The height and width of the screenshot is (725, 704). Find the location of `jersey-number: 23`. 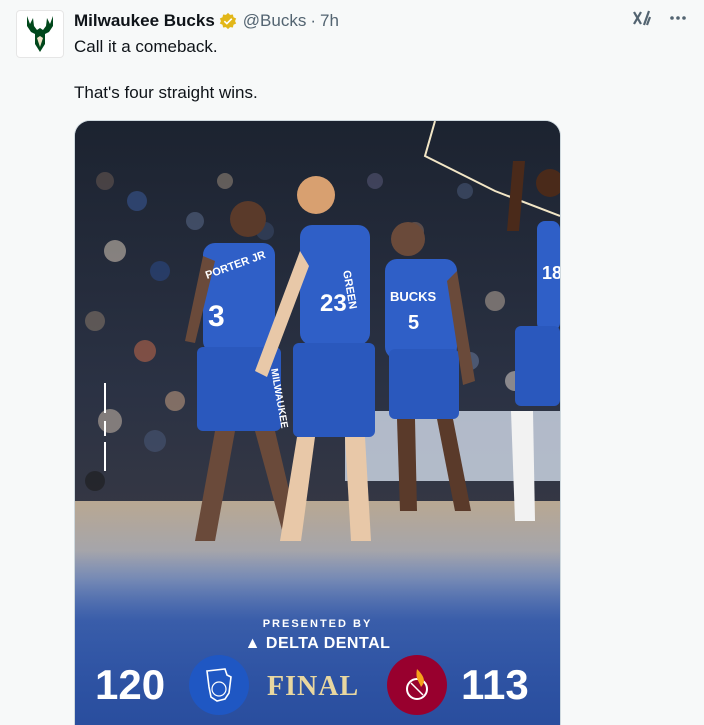

jersey-number: 23 is located at coordinates (333, 303).